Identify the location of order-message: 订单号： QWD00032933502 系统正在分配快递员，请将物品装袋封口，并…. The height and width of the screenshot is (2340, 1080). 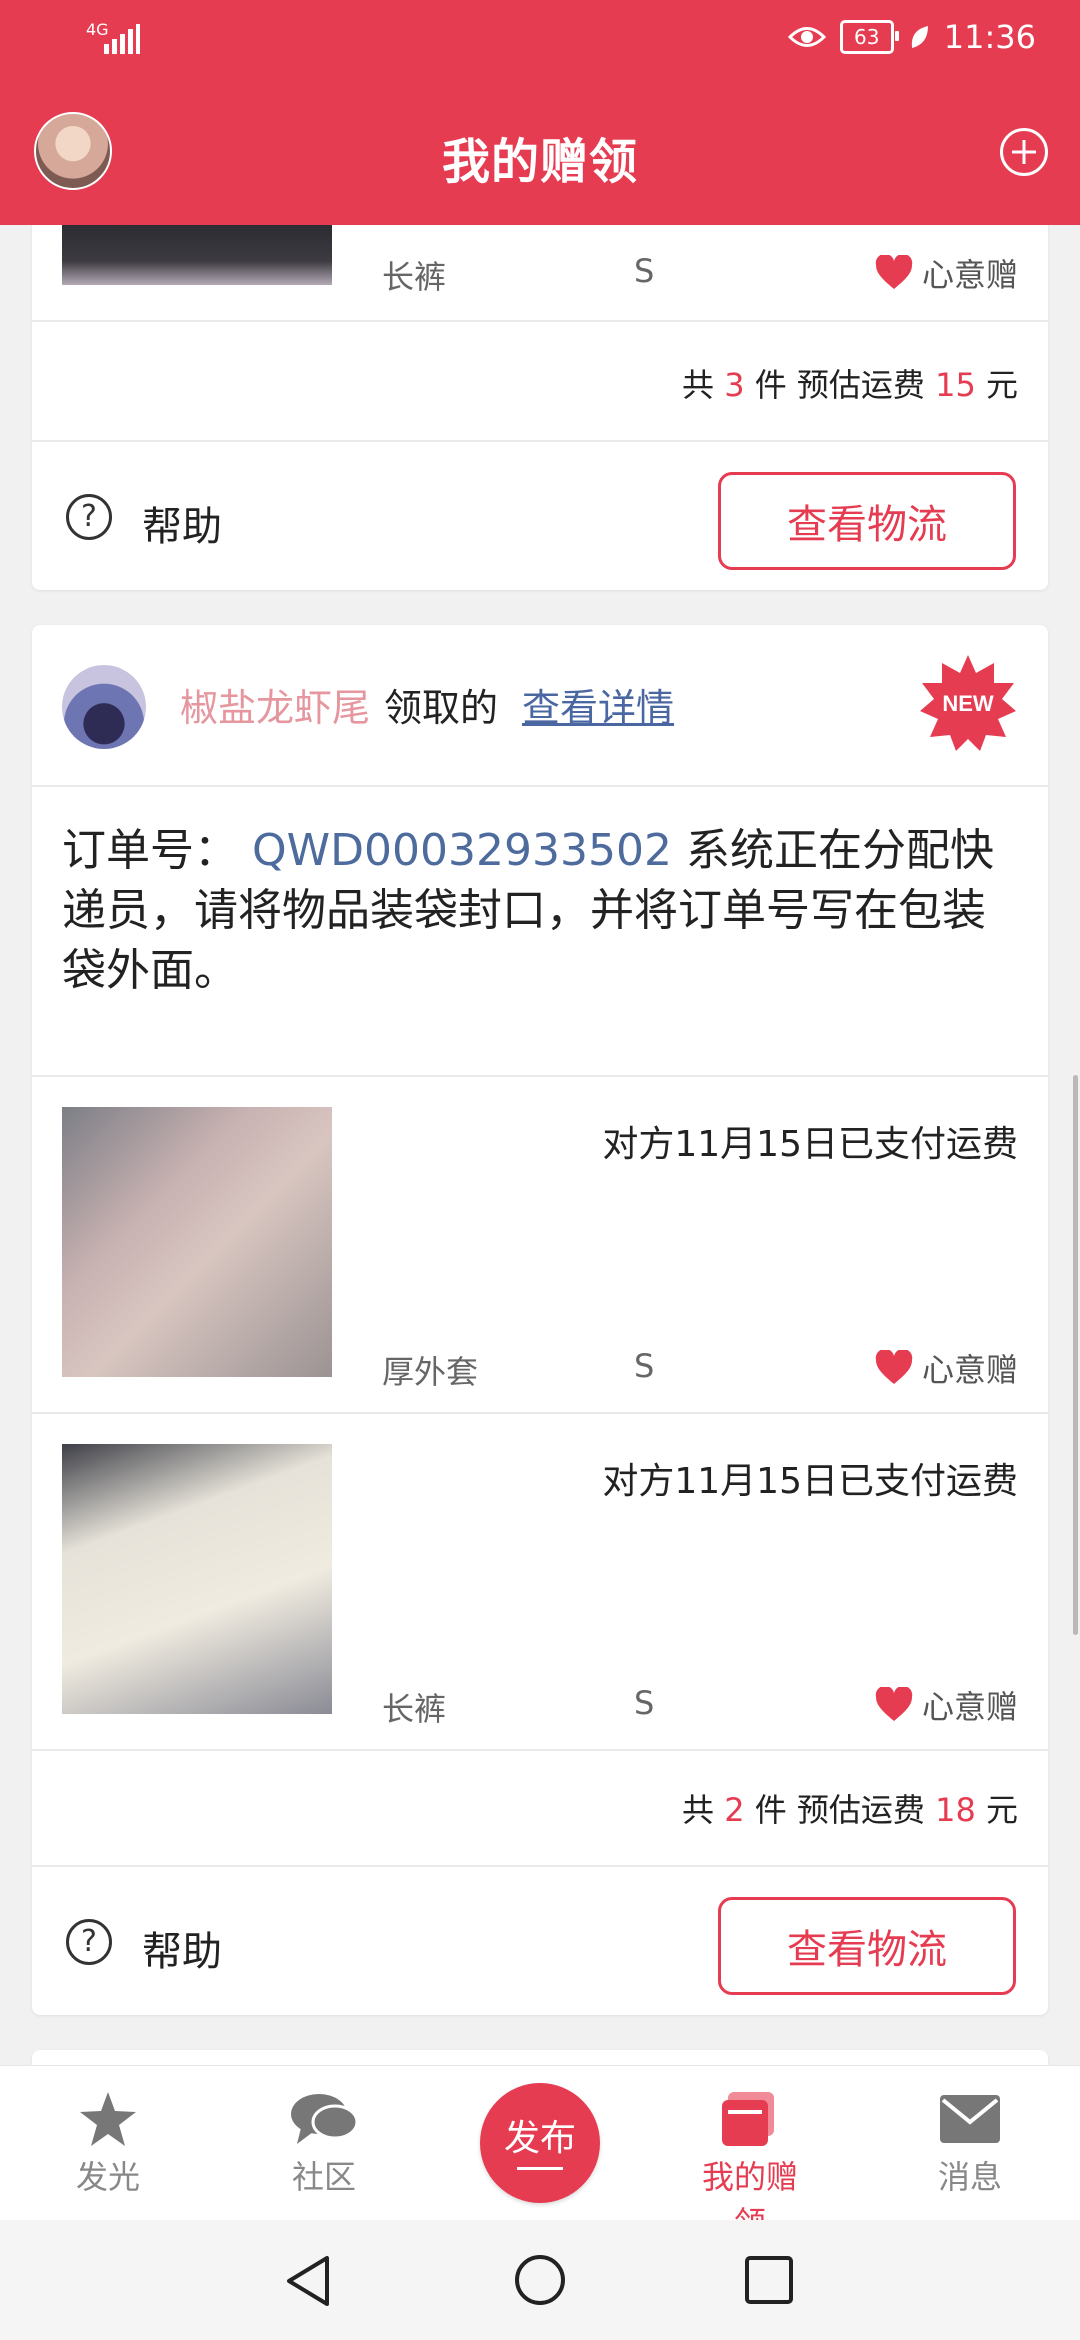
(542, 911).